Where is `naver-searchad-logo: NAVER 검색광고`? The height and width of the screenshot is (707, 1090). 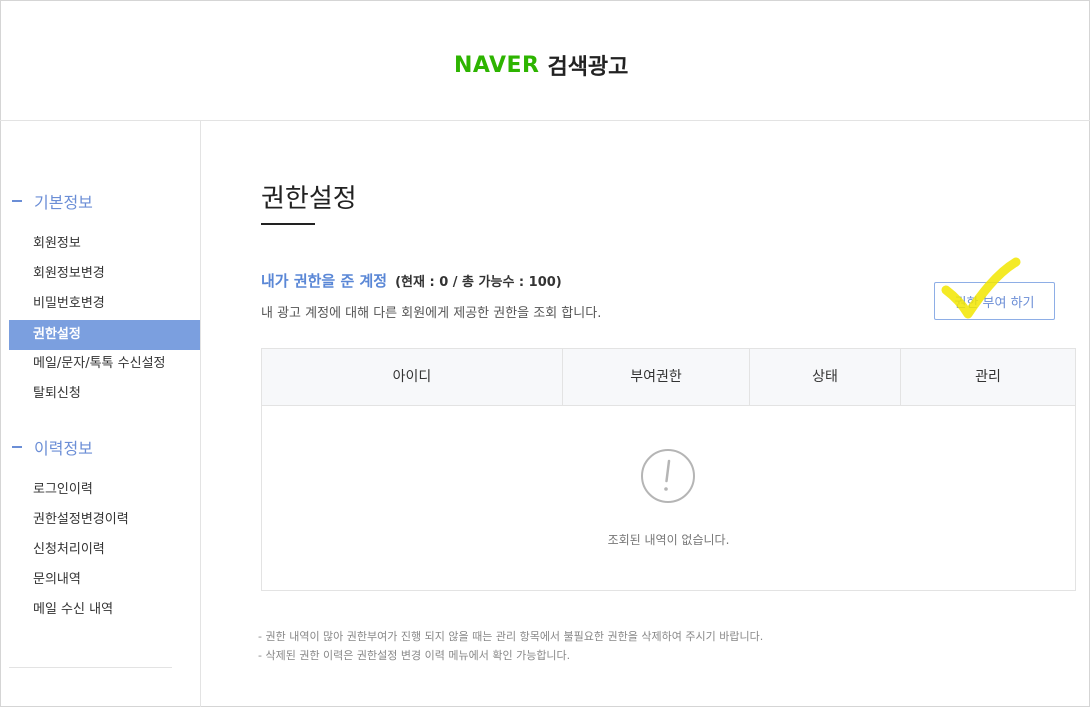 naver-searchad-logo: NAVER 검색광고 is located at coordinates (541, 65).